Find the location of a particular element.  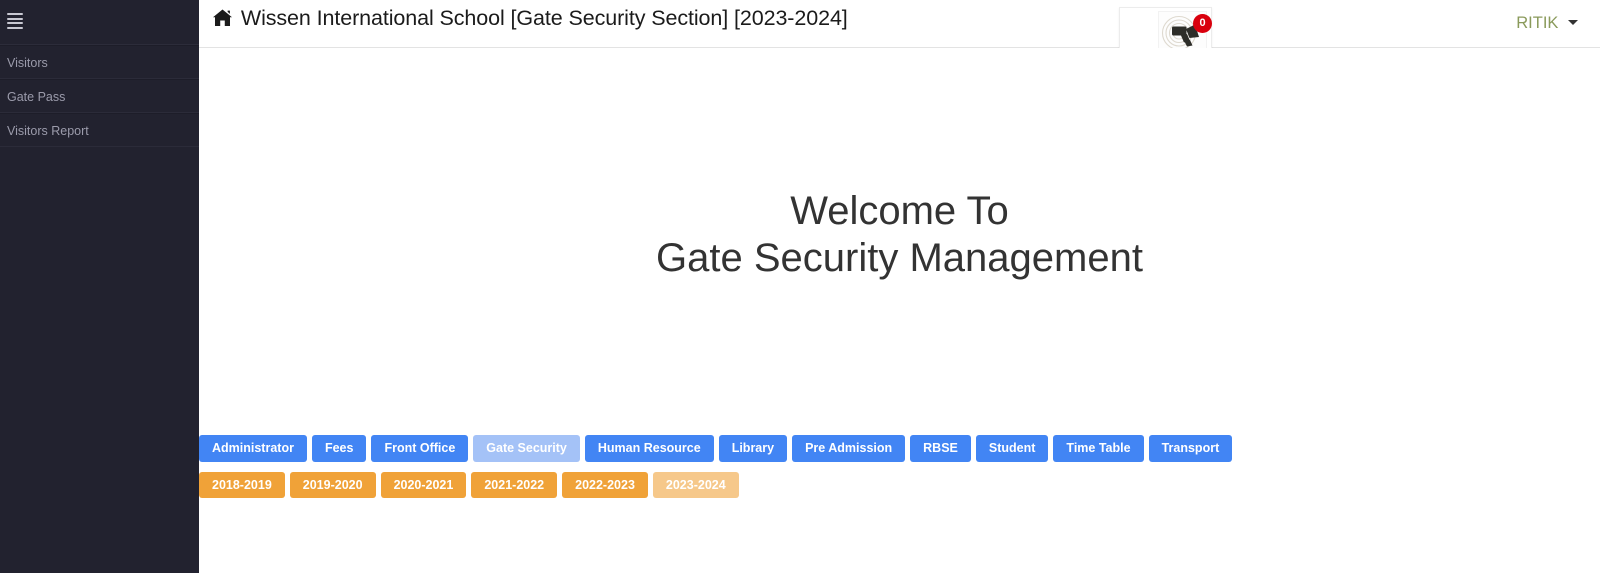

session-button-2019-2020: 2019-2020 is located at coordinates (332, 485).